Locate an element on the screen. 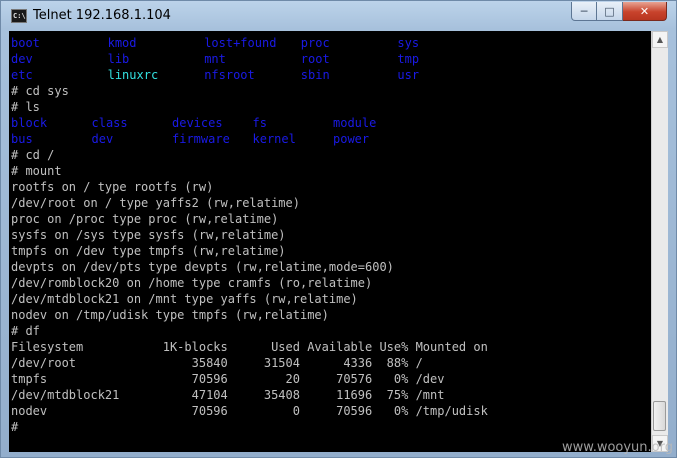  minimize-button: ─ is located at coordinates (584, 11).